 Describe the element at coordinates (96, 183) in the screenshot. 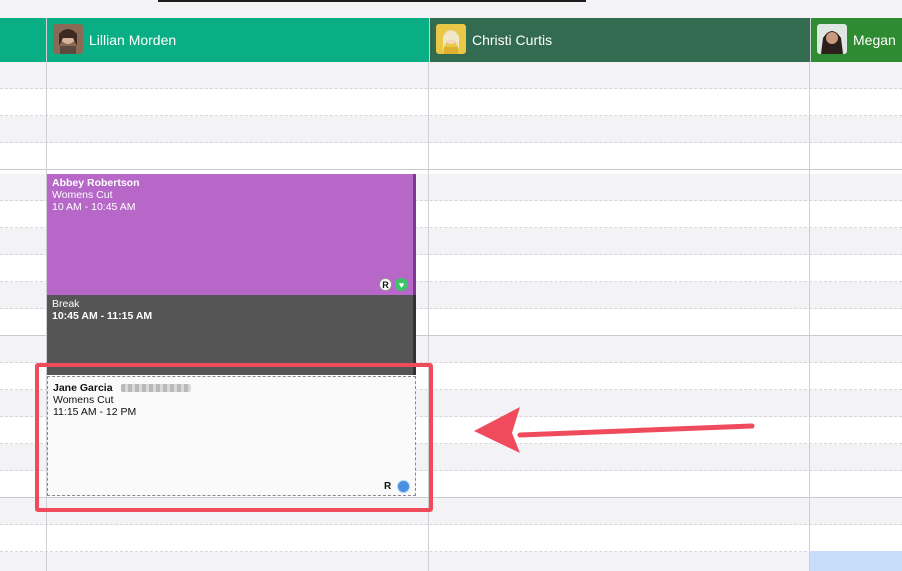

I see `appointment-client: Abbey Robertson` at that location.